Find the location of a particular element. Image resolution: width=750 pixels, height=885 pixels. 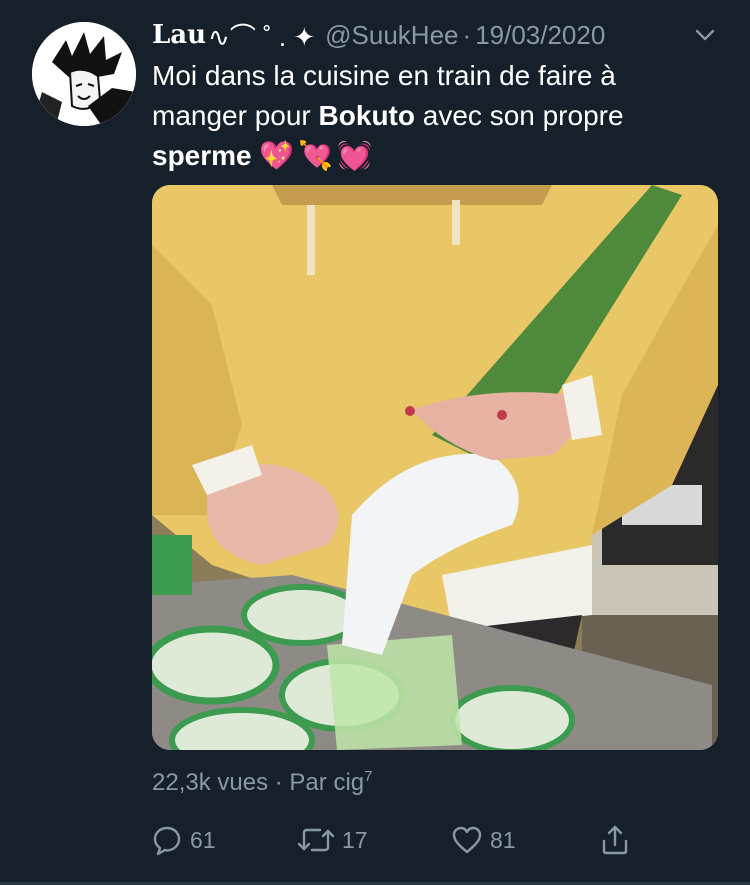

source-superscript: 7 is located at coordinates (368, 776).